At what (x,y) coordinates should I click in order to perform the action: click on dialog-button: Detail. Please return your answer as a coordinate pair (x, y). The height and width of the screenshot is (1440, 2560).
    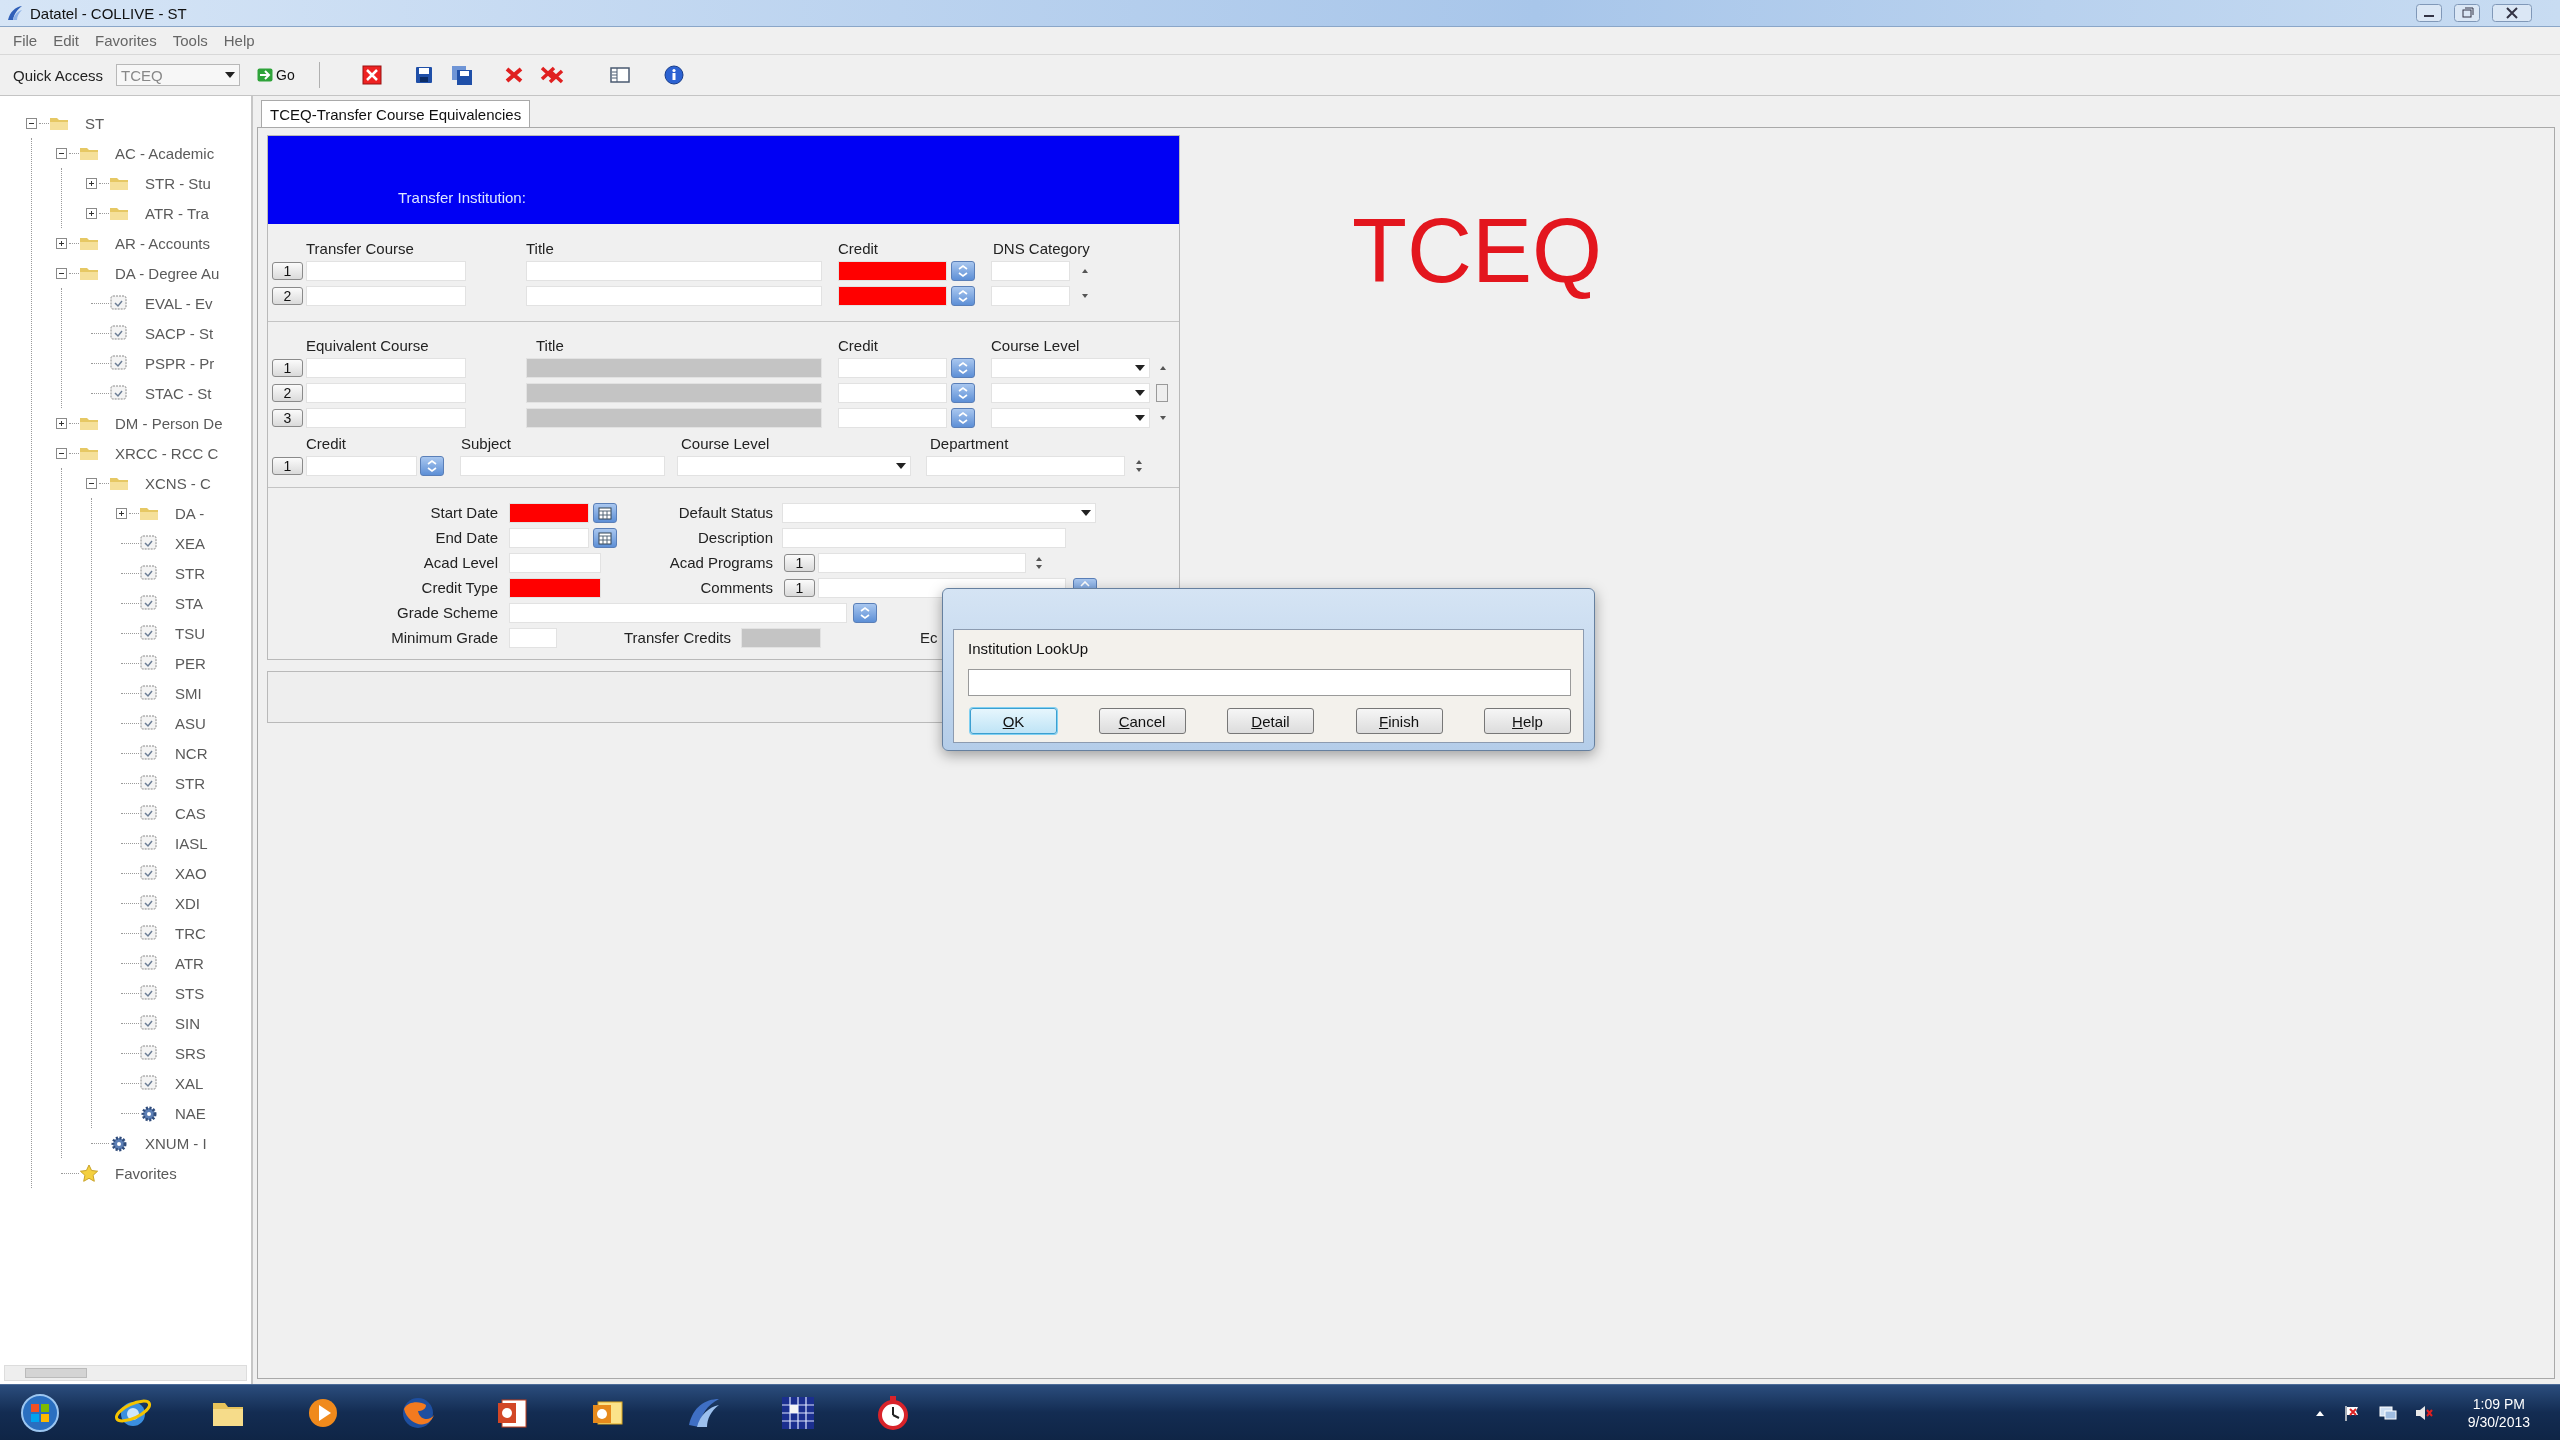
    Looking at the image, I should click on (1270, 721).